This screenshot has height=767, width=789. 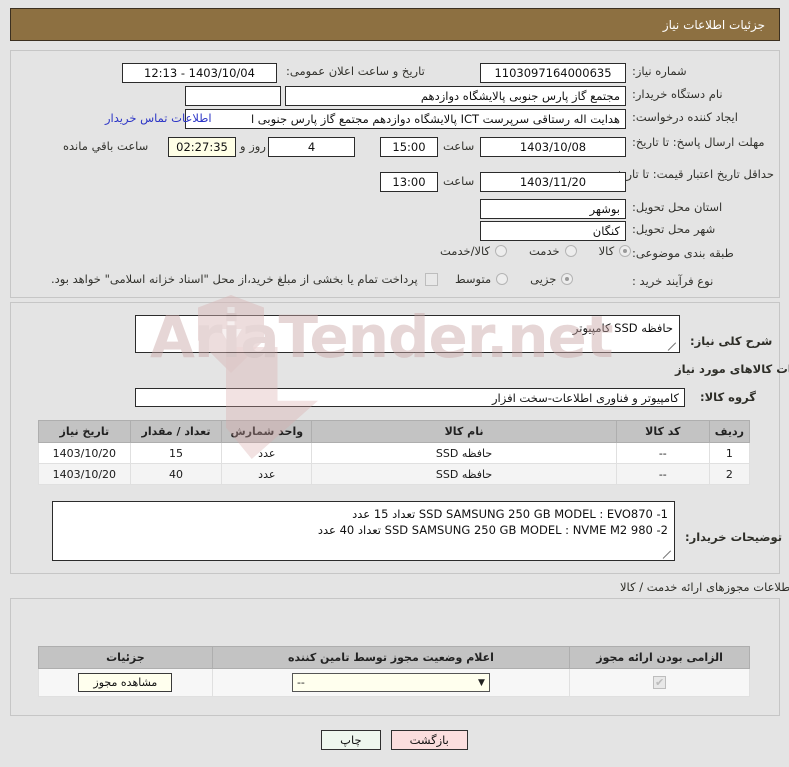 What do you see at coordinates (514, 279) in the screenshot?
I see `purchase-type-radio-group: جزیی متوسط` at bounding box center [514, 279].